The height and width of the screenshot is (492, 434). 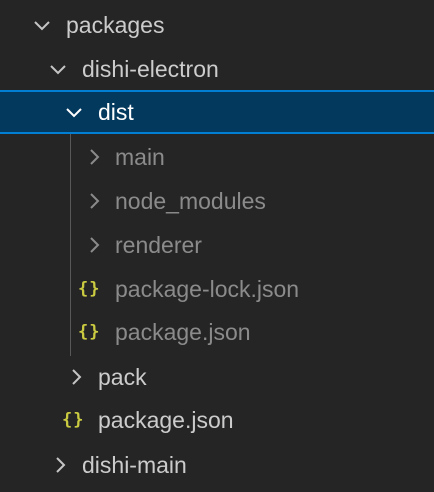 I want to click on tree-item-dishi-main: dishi-main, so click(x=217, y=465).